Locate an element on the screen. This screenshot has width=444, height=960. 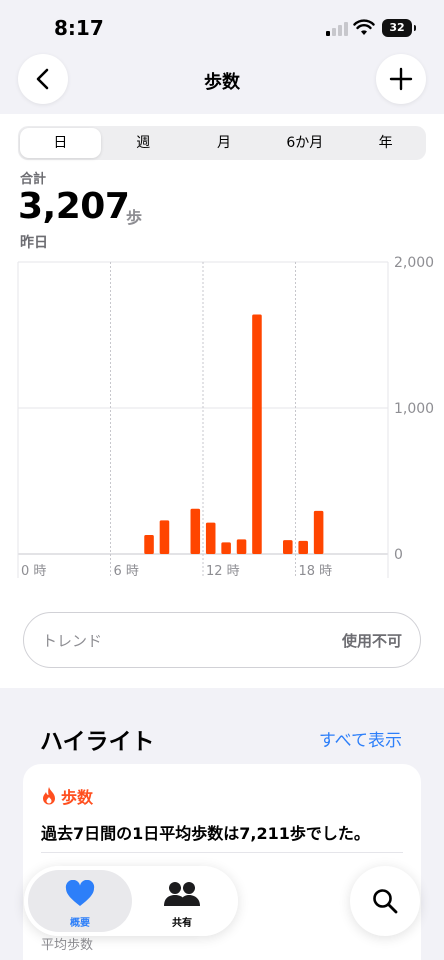
trend-label: トレンド is located at coordinates (72, 641).